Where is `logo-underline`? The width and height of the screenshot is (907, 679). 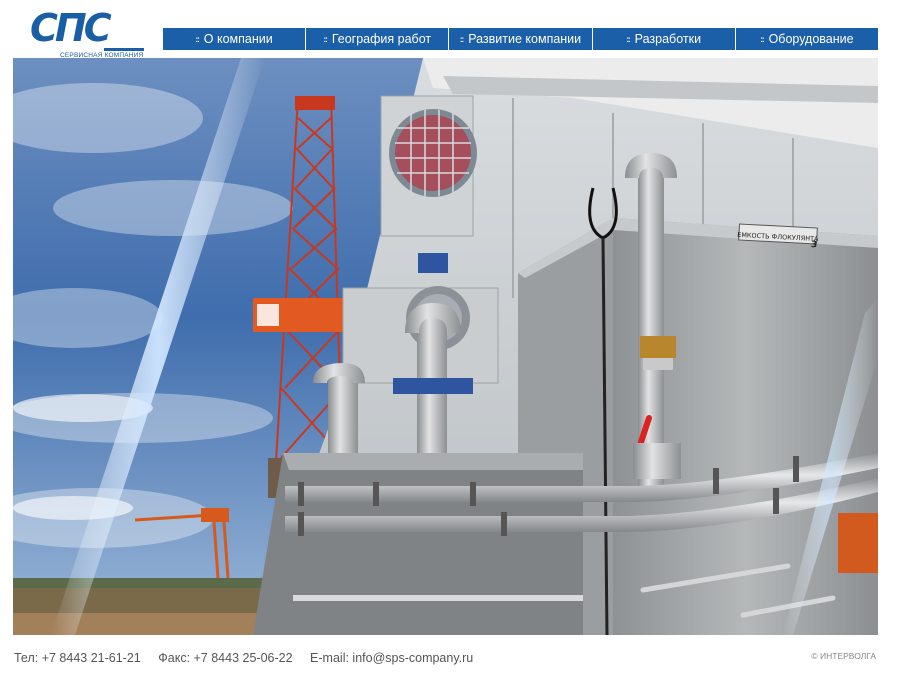 logo-underline is located at coordinates (124, 49).